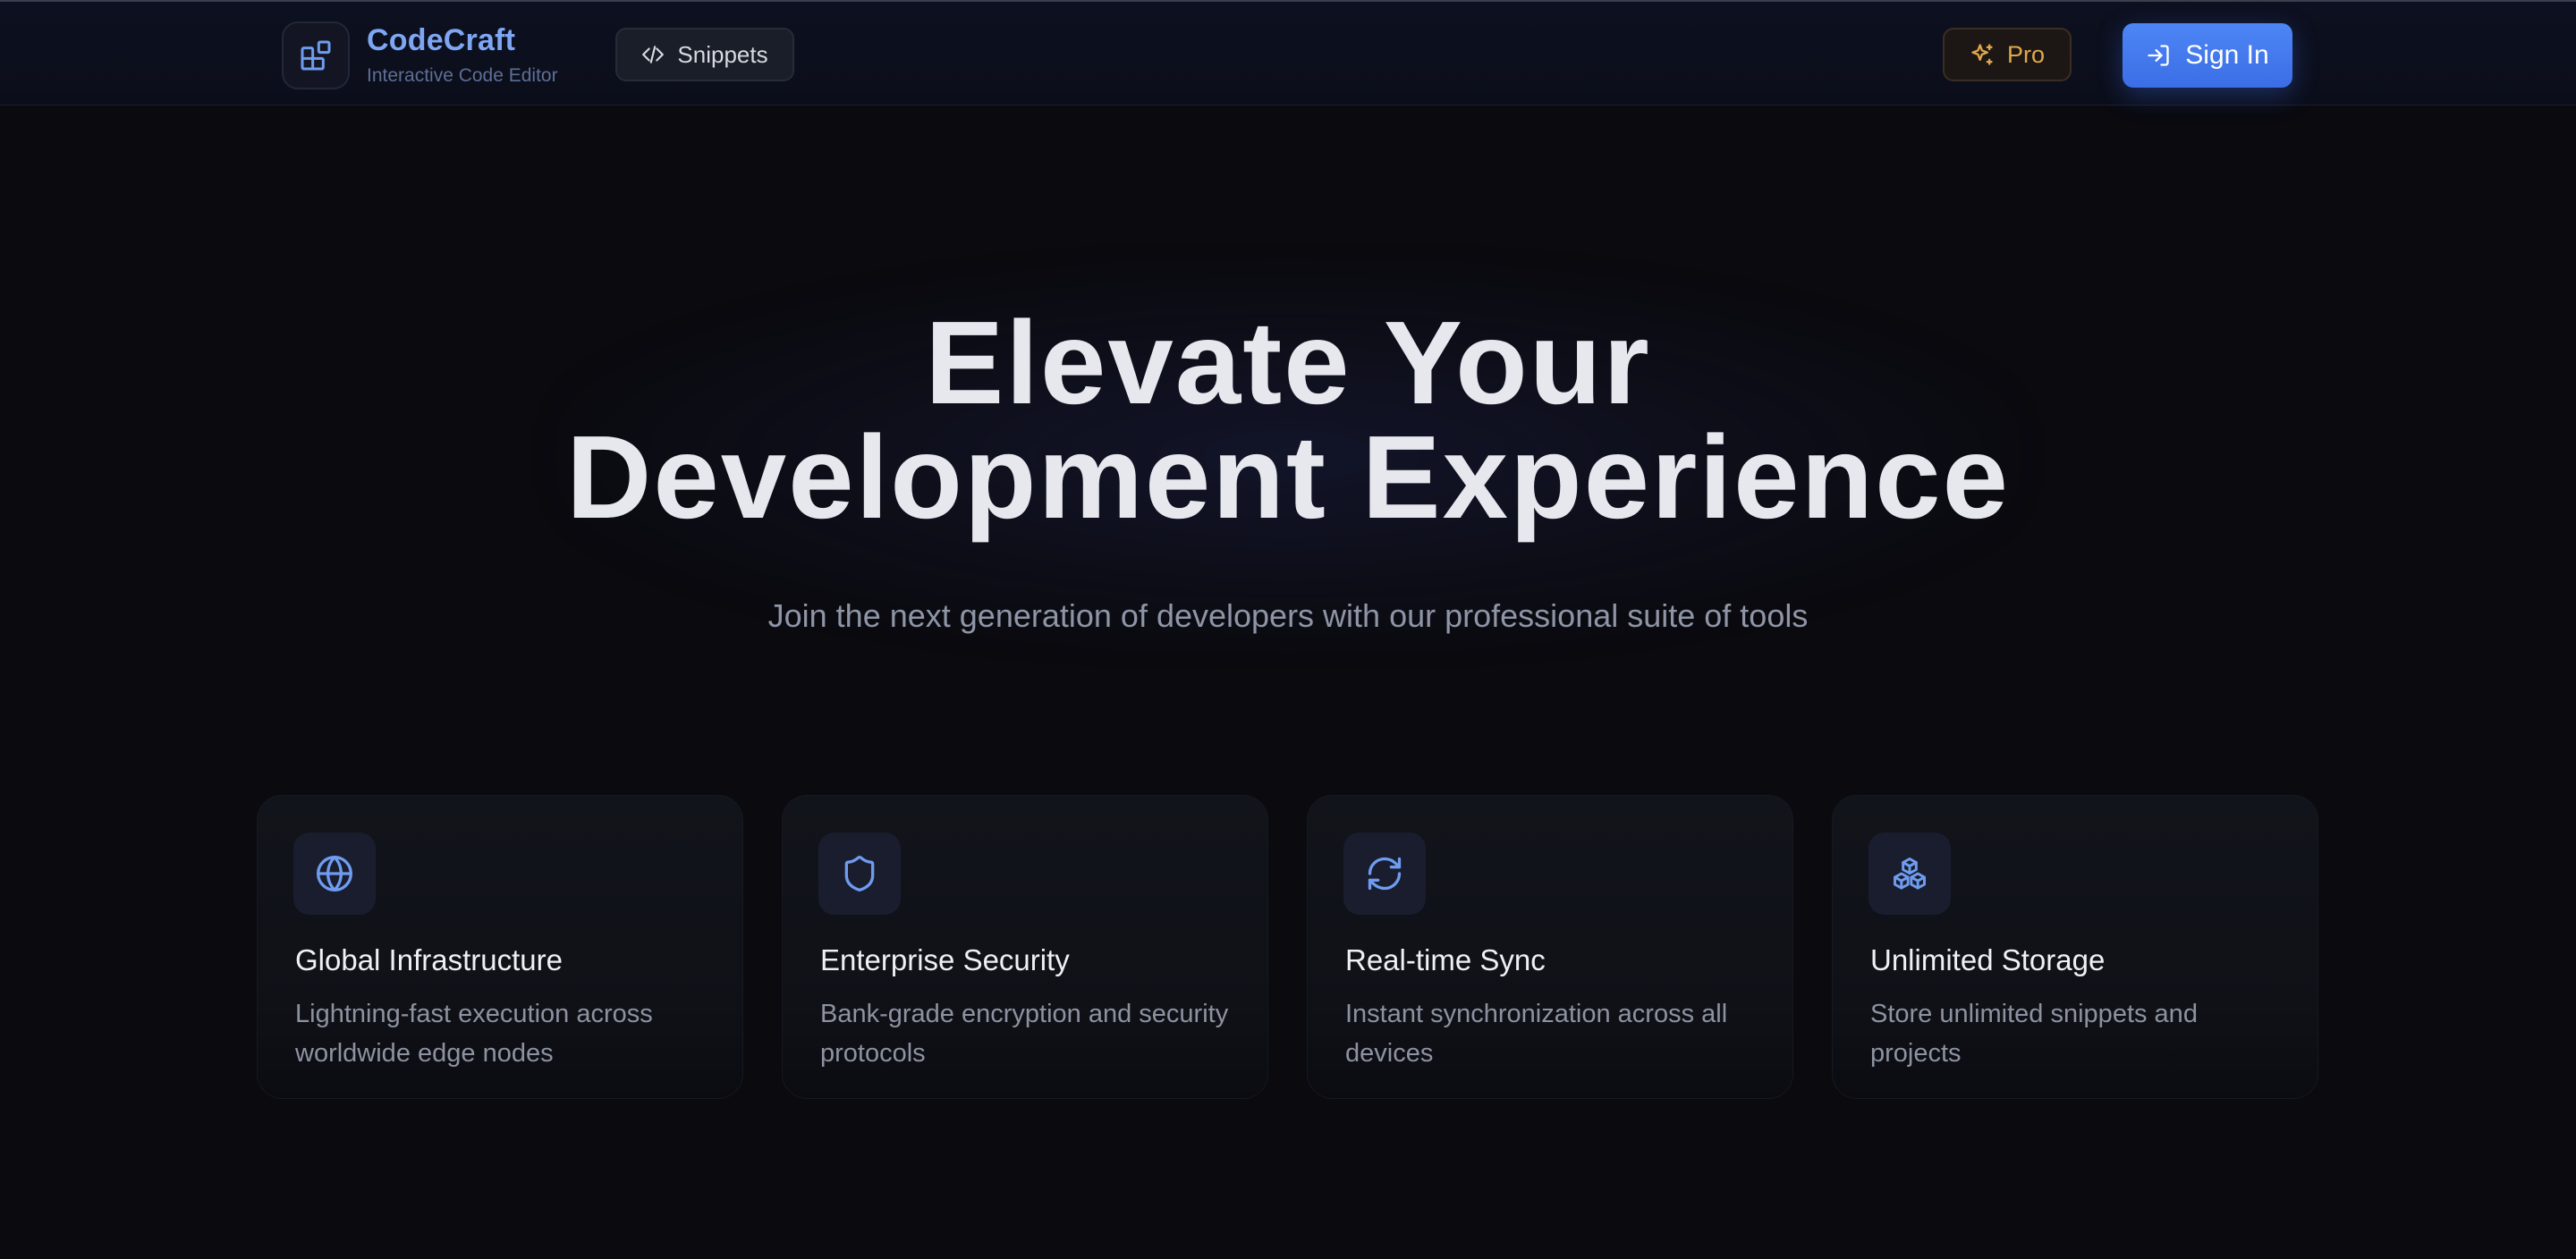  What do you see at coordinates (945, 959) in the screenshot?
I see `feature-title: Enterprise Security` at bounding box center [945, 959].